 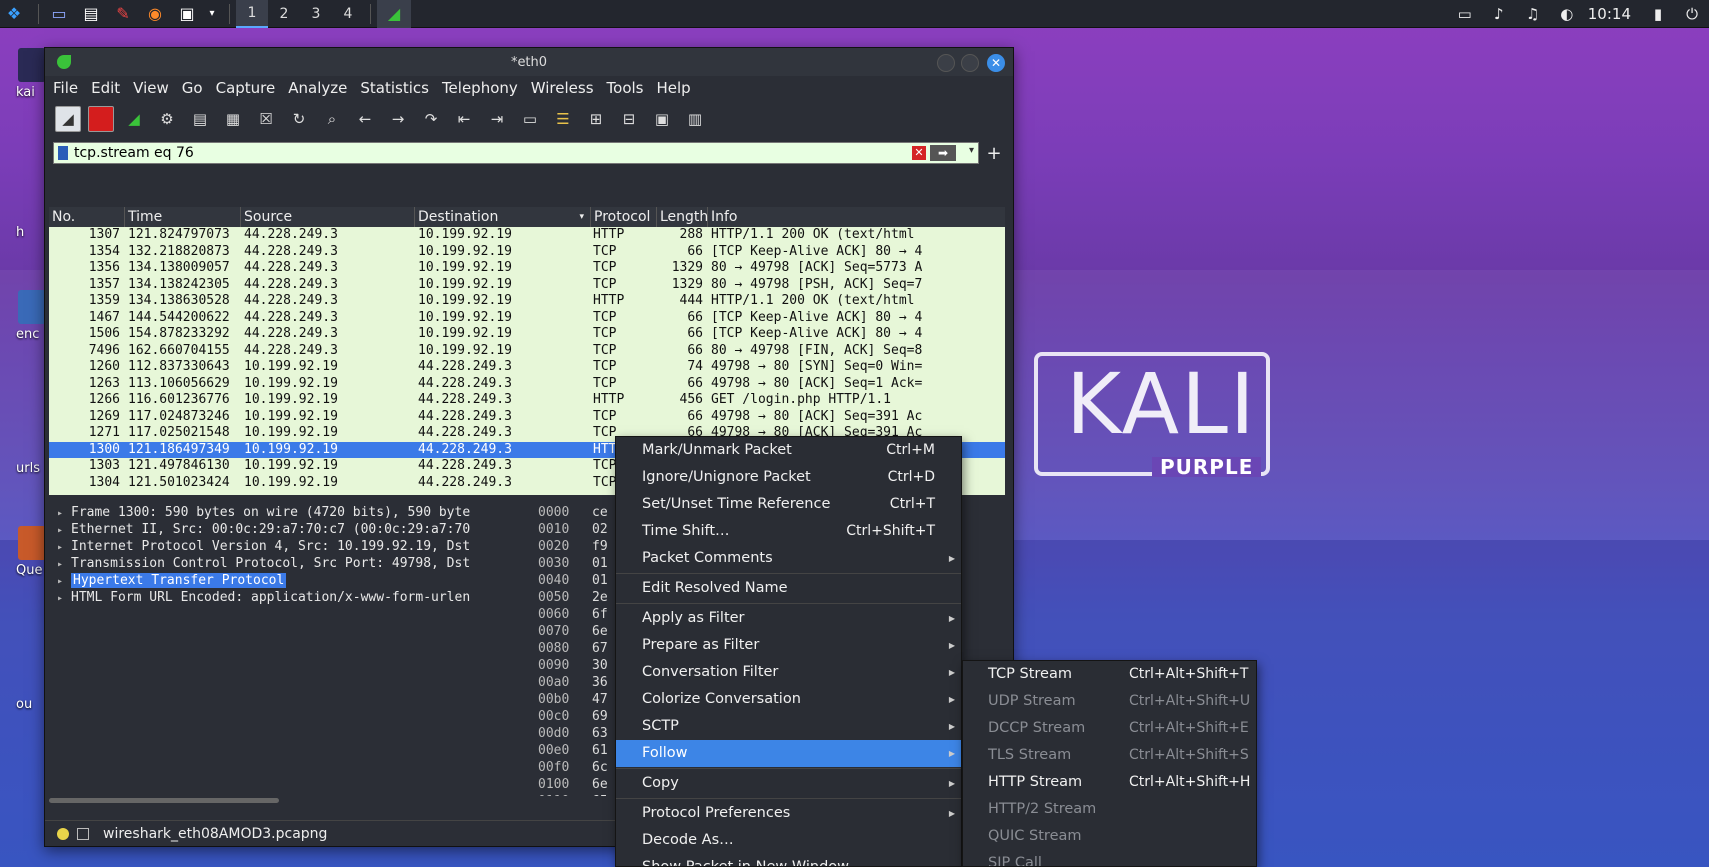 What do you see at coordinates (328, 217) in the screenshot?
I see `column-header-source: Source` at bounding box center [328, 217].